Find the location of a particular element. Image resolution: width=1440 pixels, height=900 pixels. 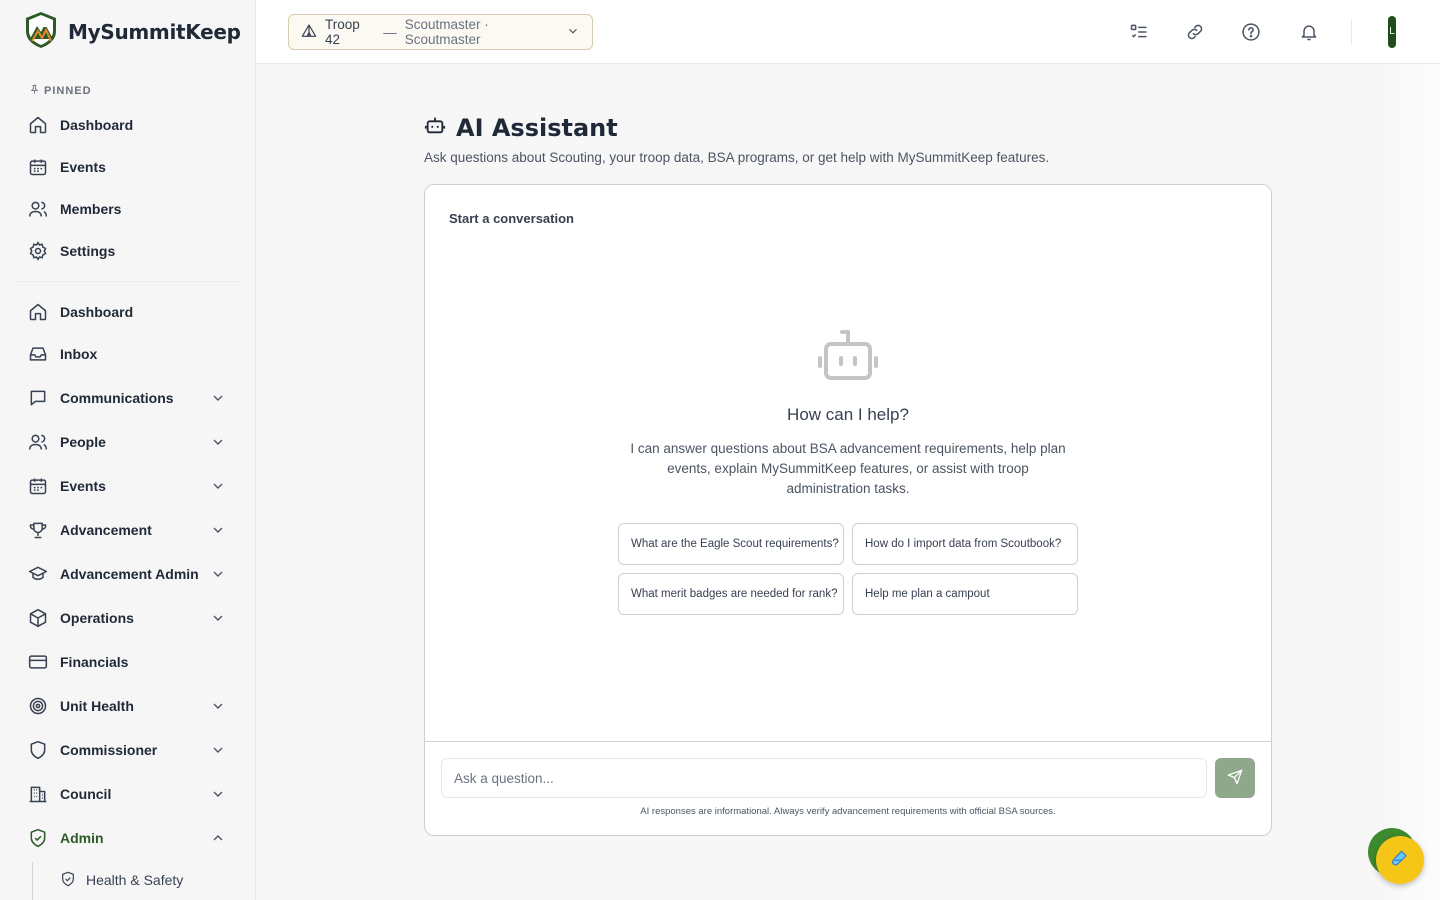

sidebar-item-communications: Communications is located at coordinates (128, 398).